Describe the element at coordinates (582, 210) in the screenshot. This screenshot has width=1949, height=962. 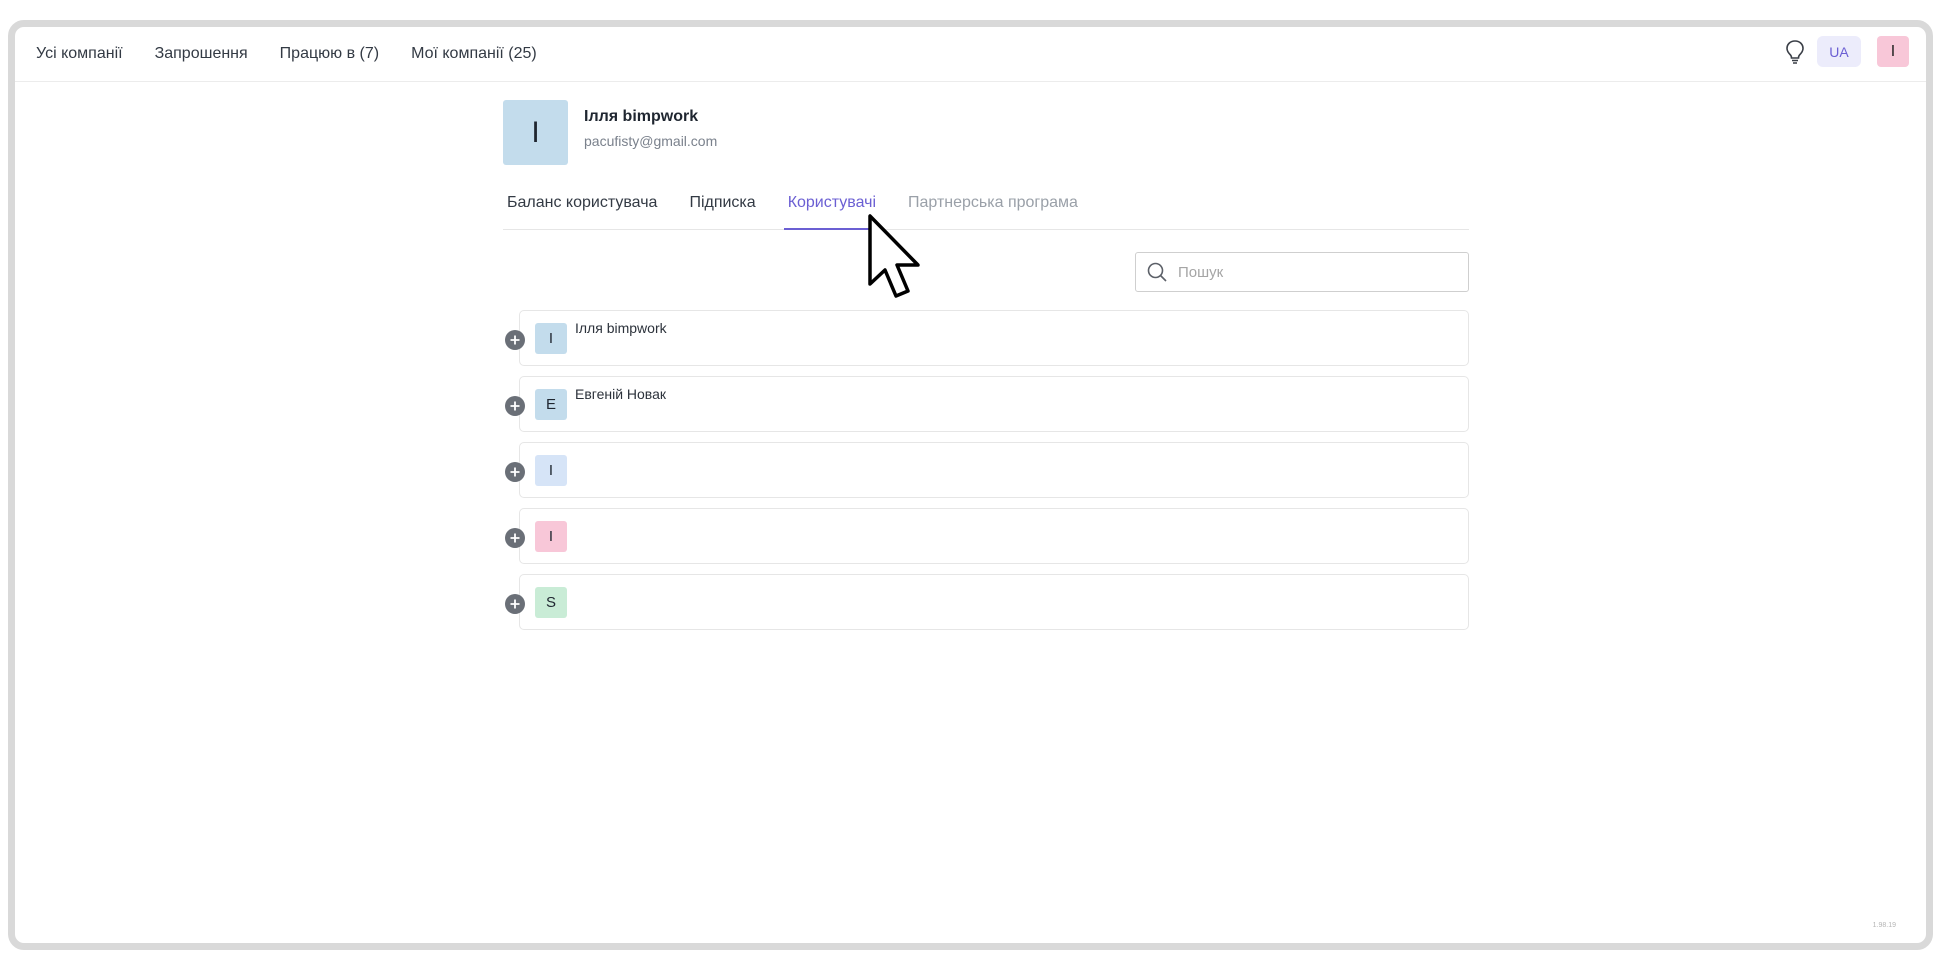
I see `tab-user-balance: Баланс користувача` at that location.